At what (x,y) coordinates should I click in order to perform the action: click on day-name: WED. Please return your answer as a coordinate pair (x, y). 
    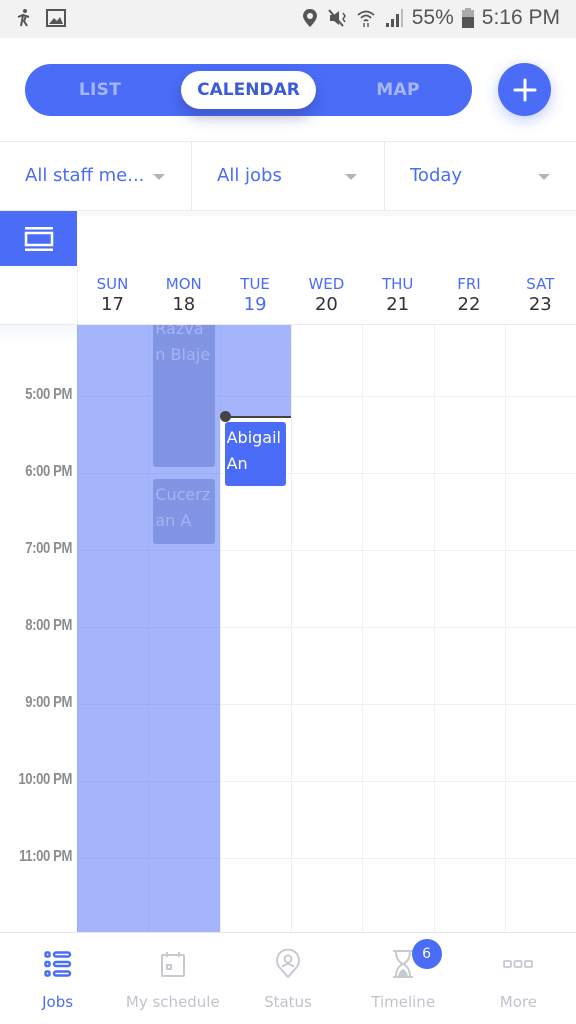
    Looking at the image, I should click on (326, 284).